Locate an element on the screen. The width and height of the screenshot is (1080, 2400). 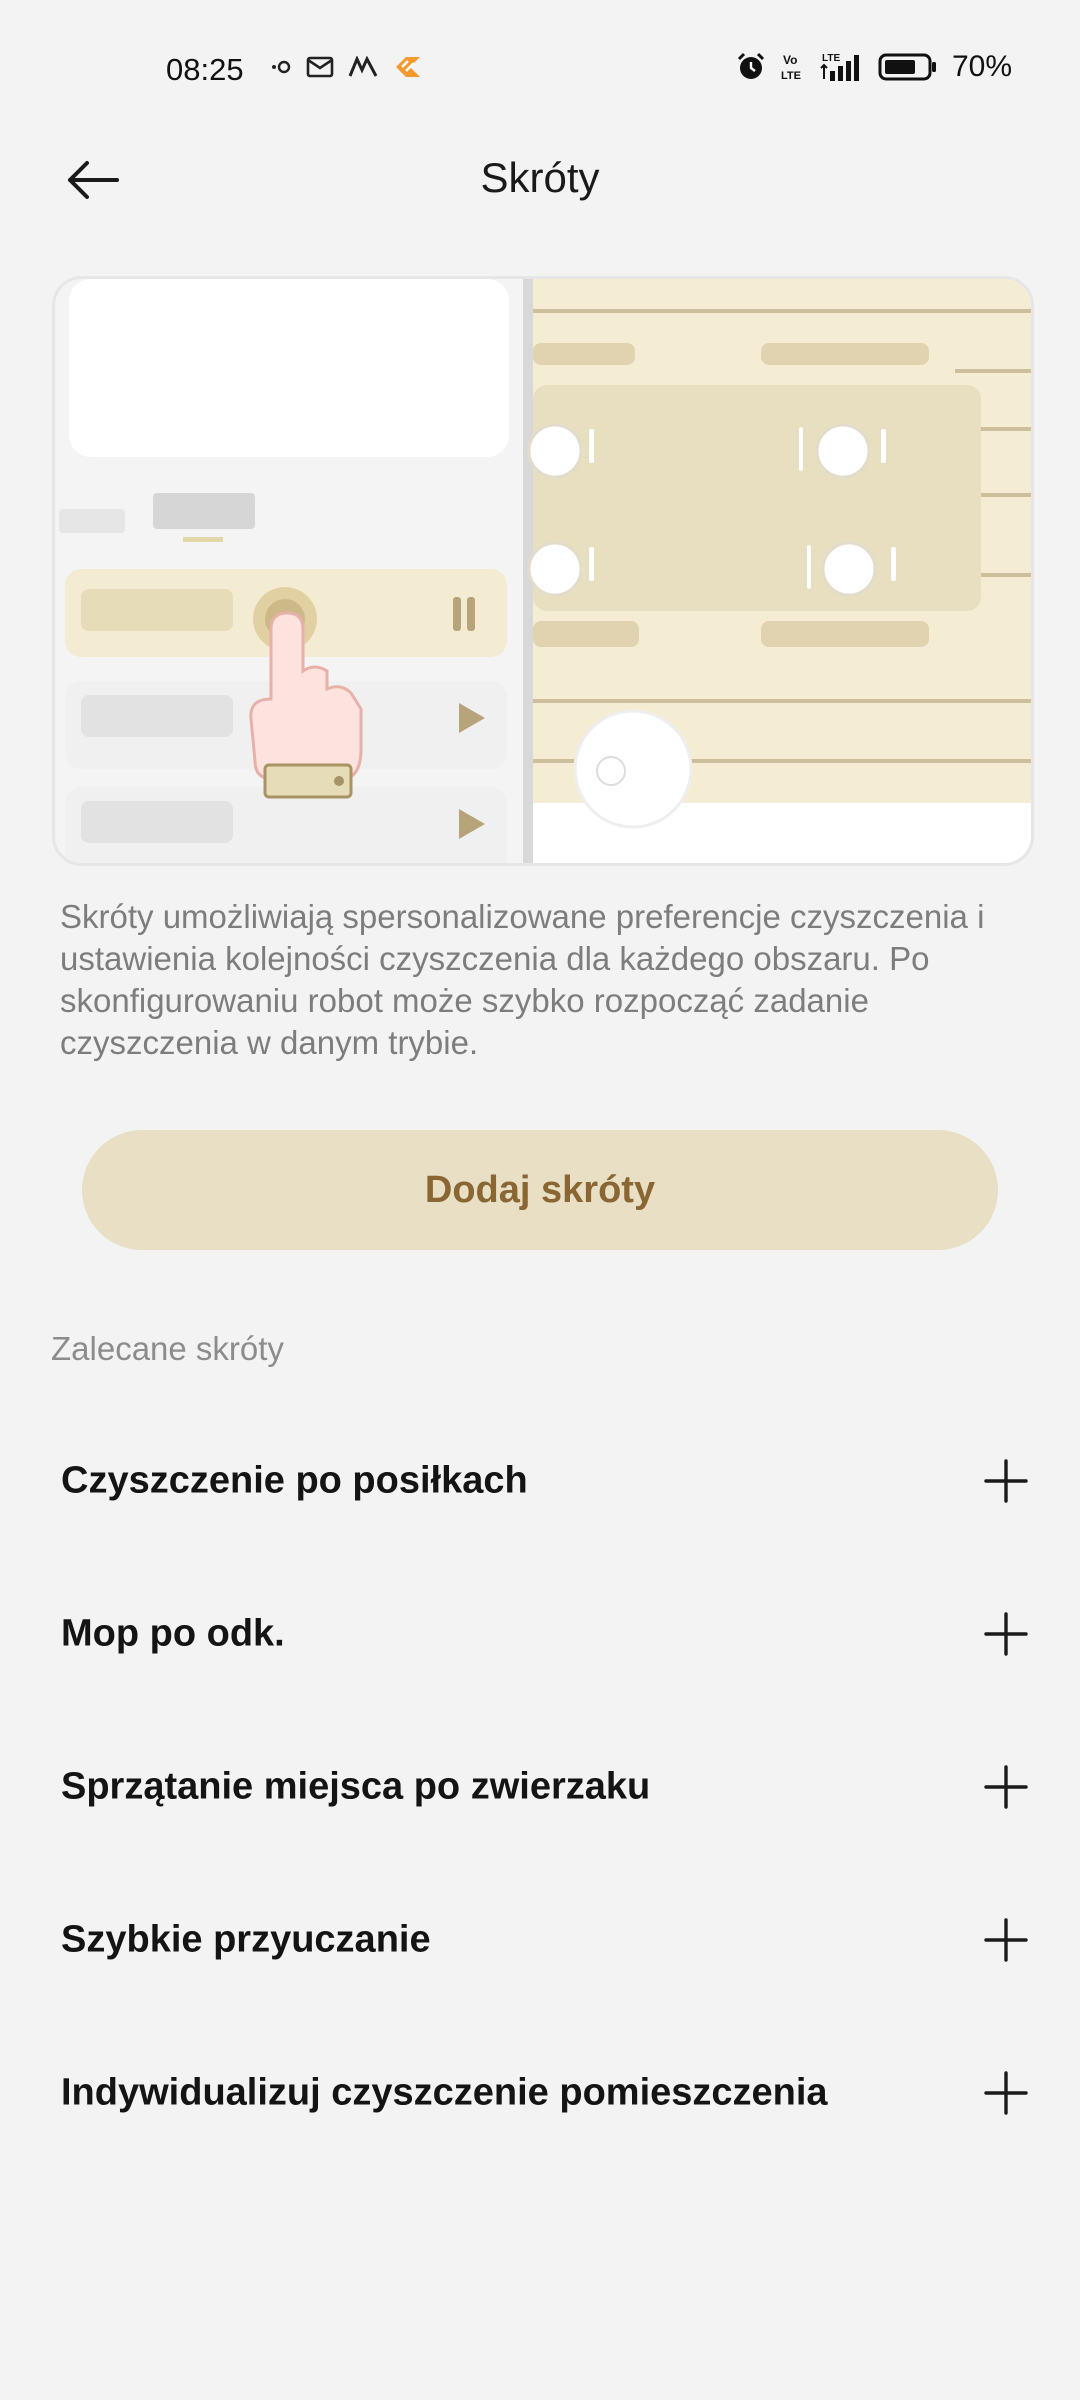
add-shortcuts-button: Dodaj skróty is located at coordinates (540, 1190).